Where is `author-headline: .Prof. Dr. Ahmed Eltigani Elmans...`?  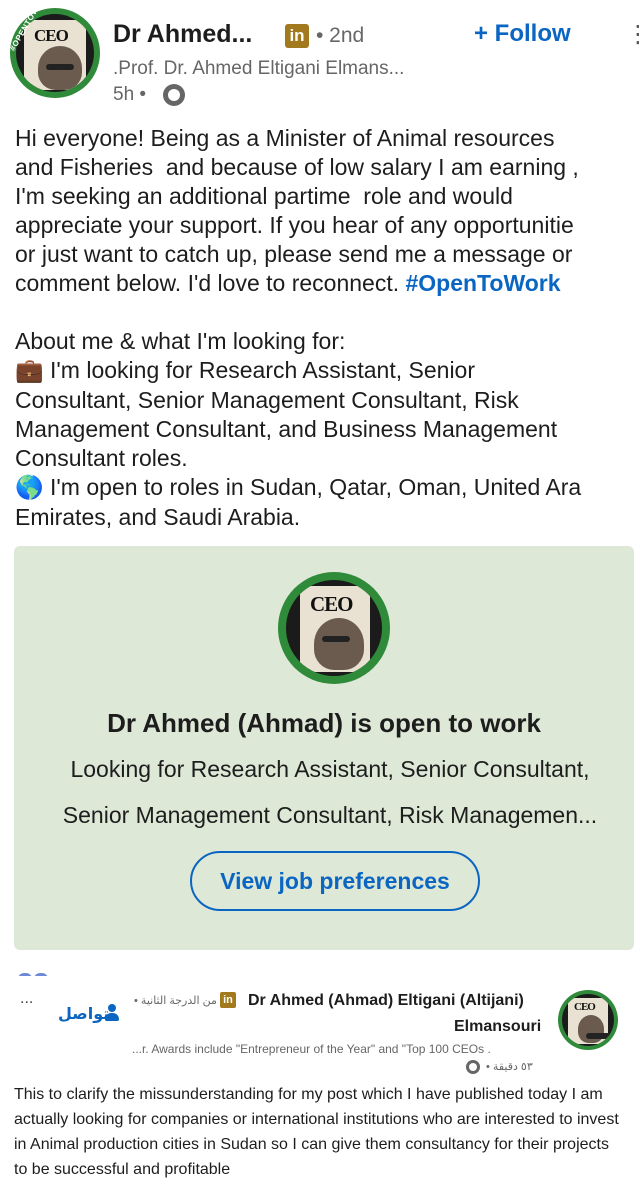
author-headline: .Prof. Dr. Ahmed Eltigani Elmans... is located at coordinates (259, 68).